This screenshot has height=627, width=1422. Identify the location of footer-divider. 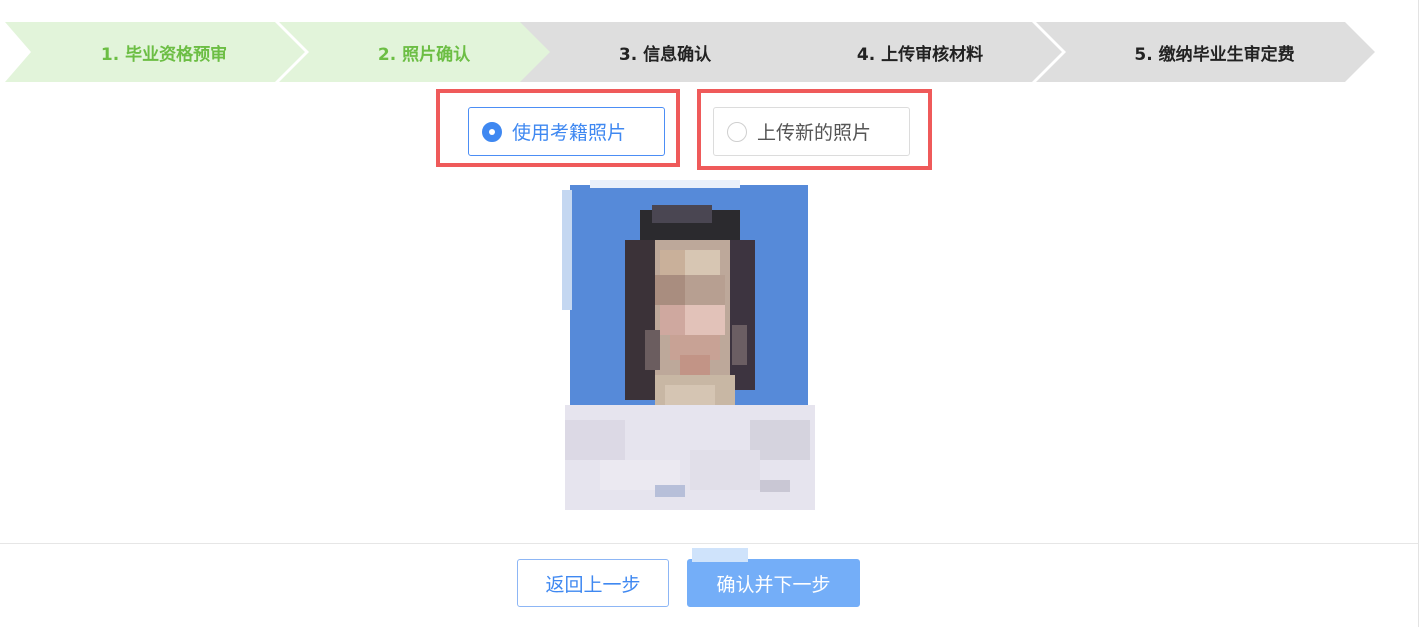
(709, 543).